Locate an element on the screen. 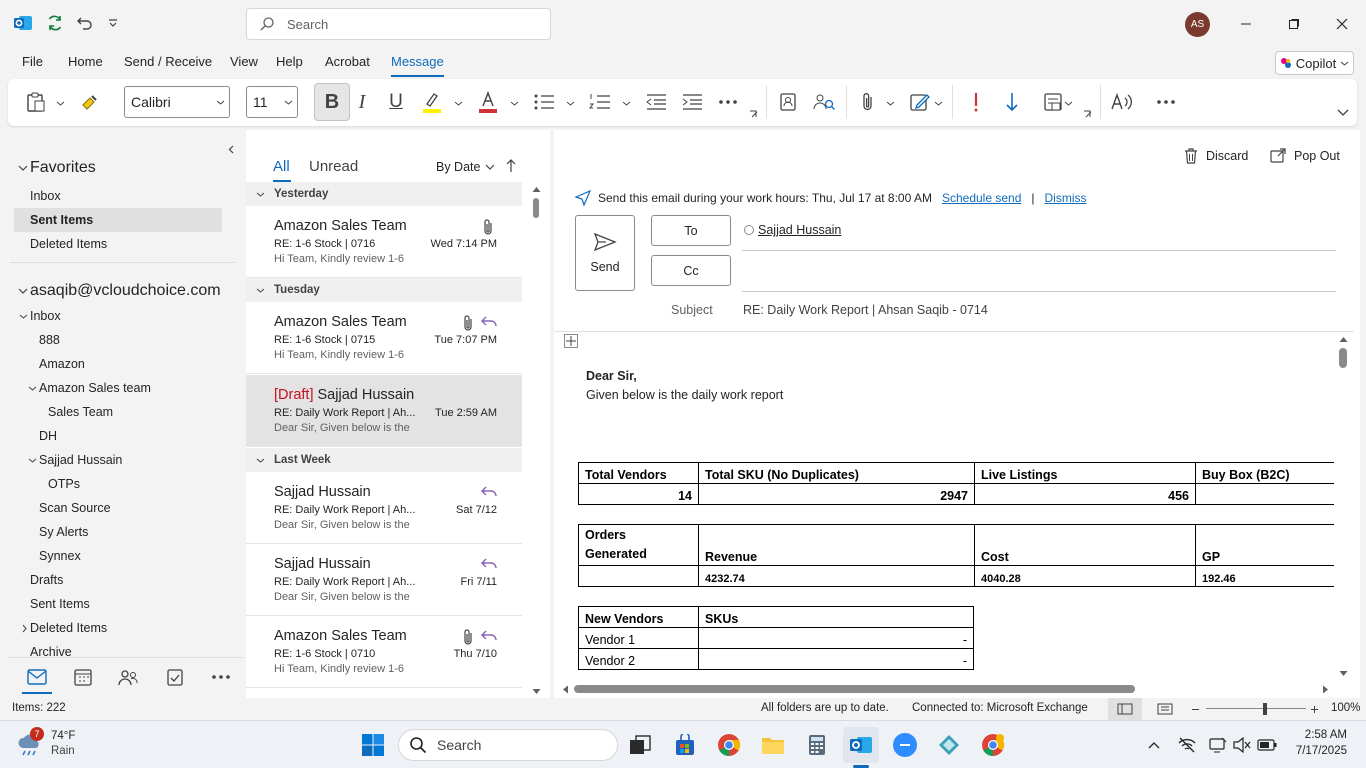 The width and height of the screenshot is (1366, 768). folder-archive: Archive is located at coordinates (51, 650).